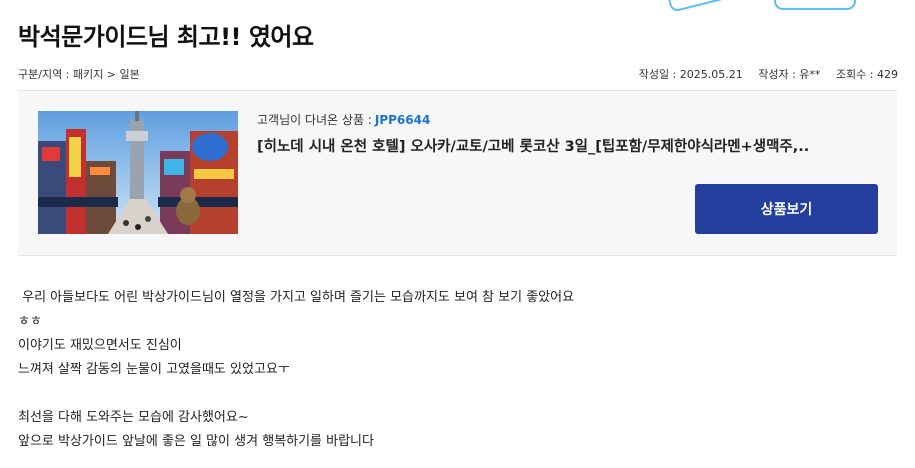 The height and width of the screenshot is (468, 915). What do you see at coordinates (100, 345) in the screenshot?
I see `review-line: 이야기도 재밌으면서도 진심이` at bounding box center [100, 345].